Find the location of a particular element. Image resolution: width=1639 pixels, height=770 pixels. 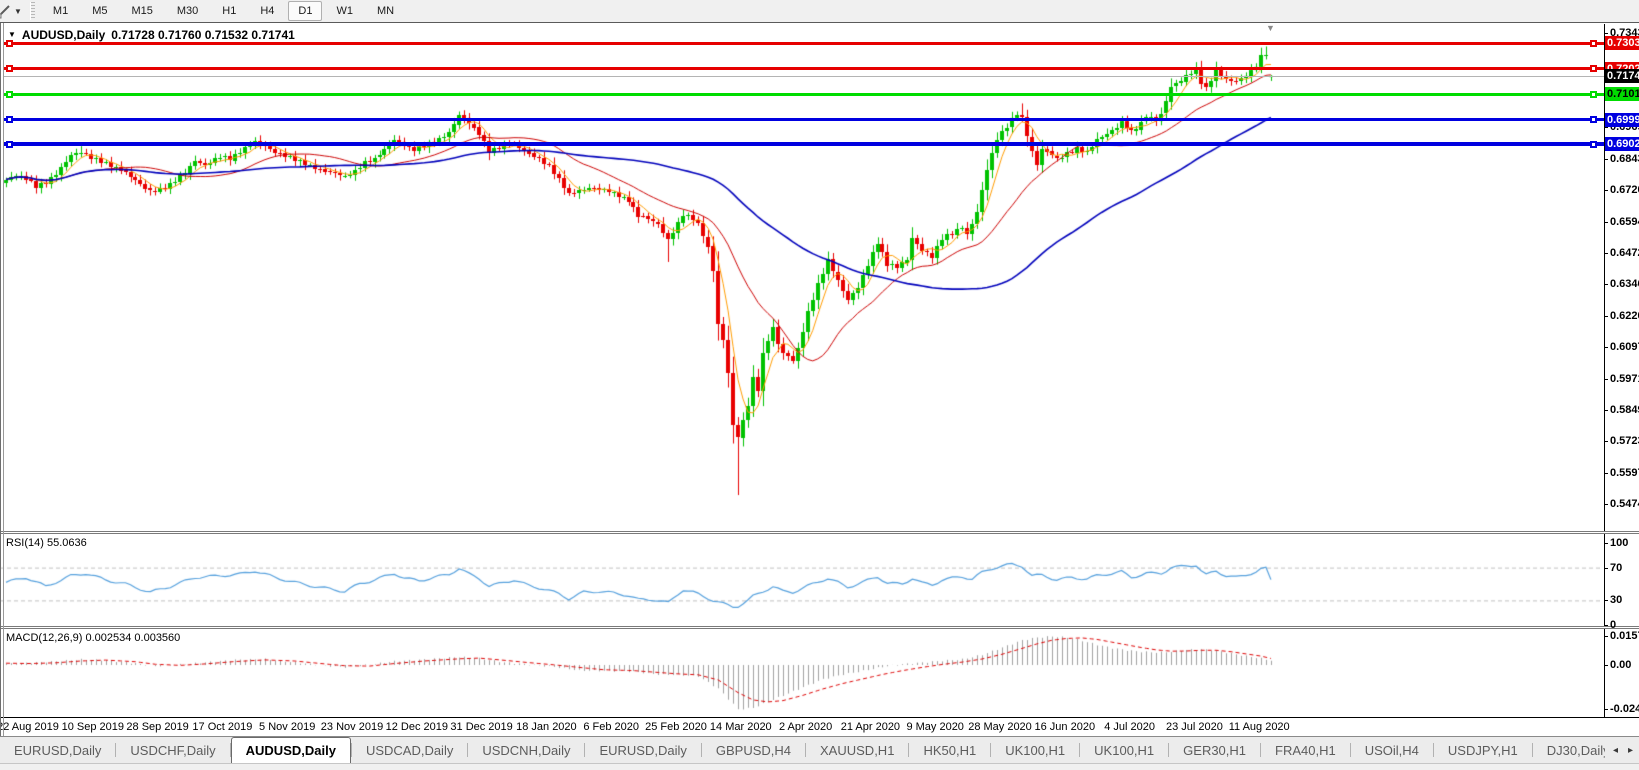

date-axis-label: 2 Apr 2020 is located at coordinates (805, 727).